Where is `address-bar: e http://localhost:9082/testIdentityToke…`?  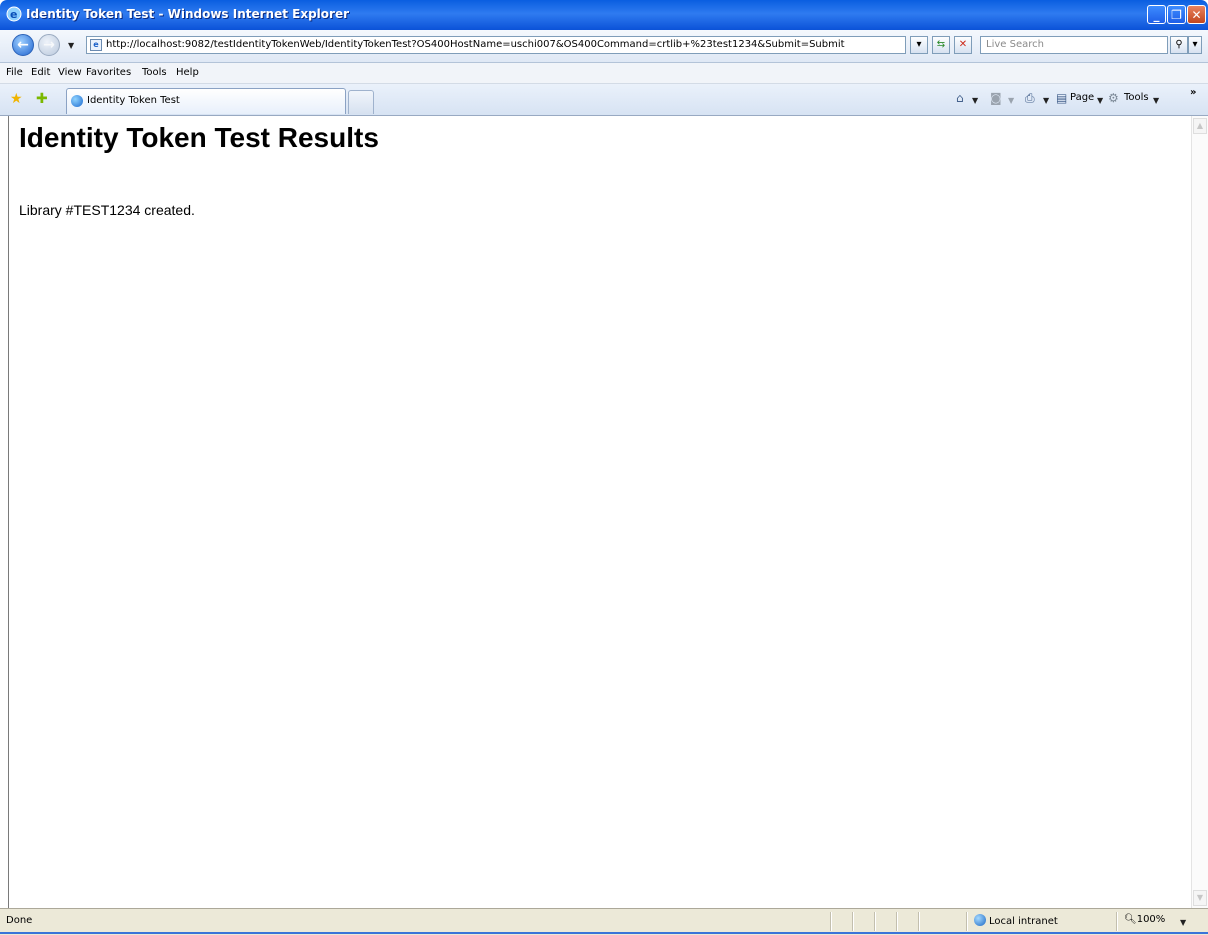
address-bar: e http://localhost:9082/testIdentityToke… is located at coordinates (496, 45).